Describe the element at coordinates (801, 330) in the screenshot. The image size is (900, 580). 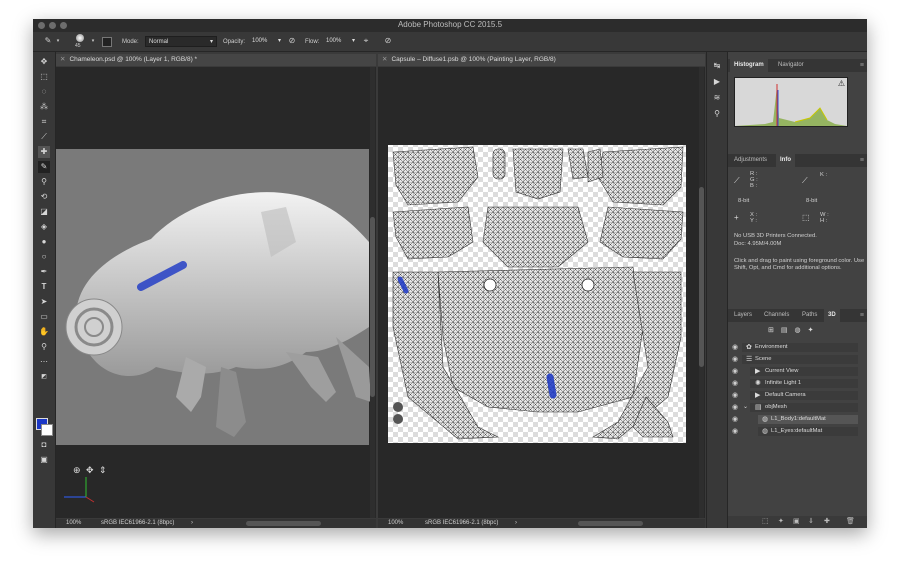
I see `filter-material-icon: ◍` at that location.